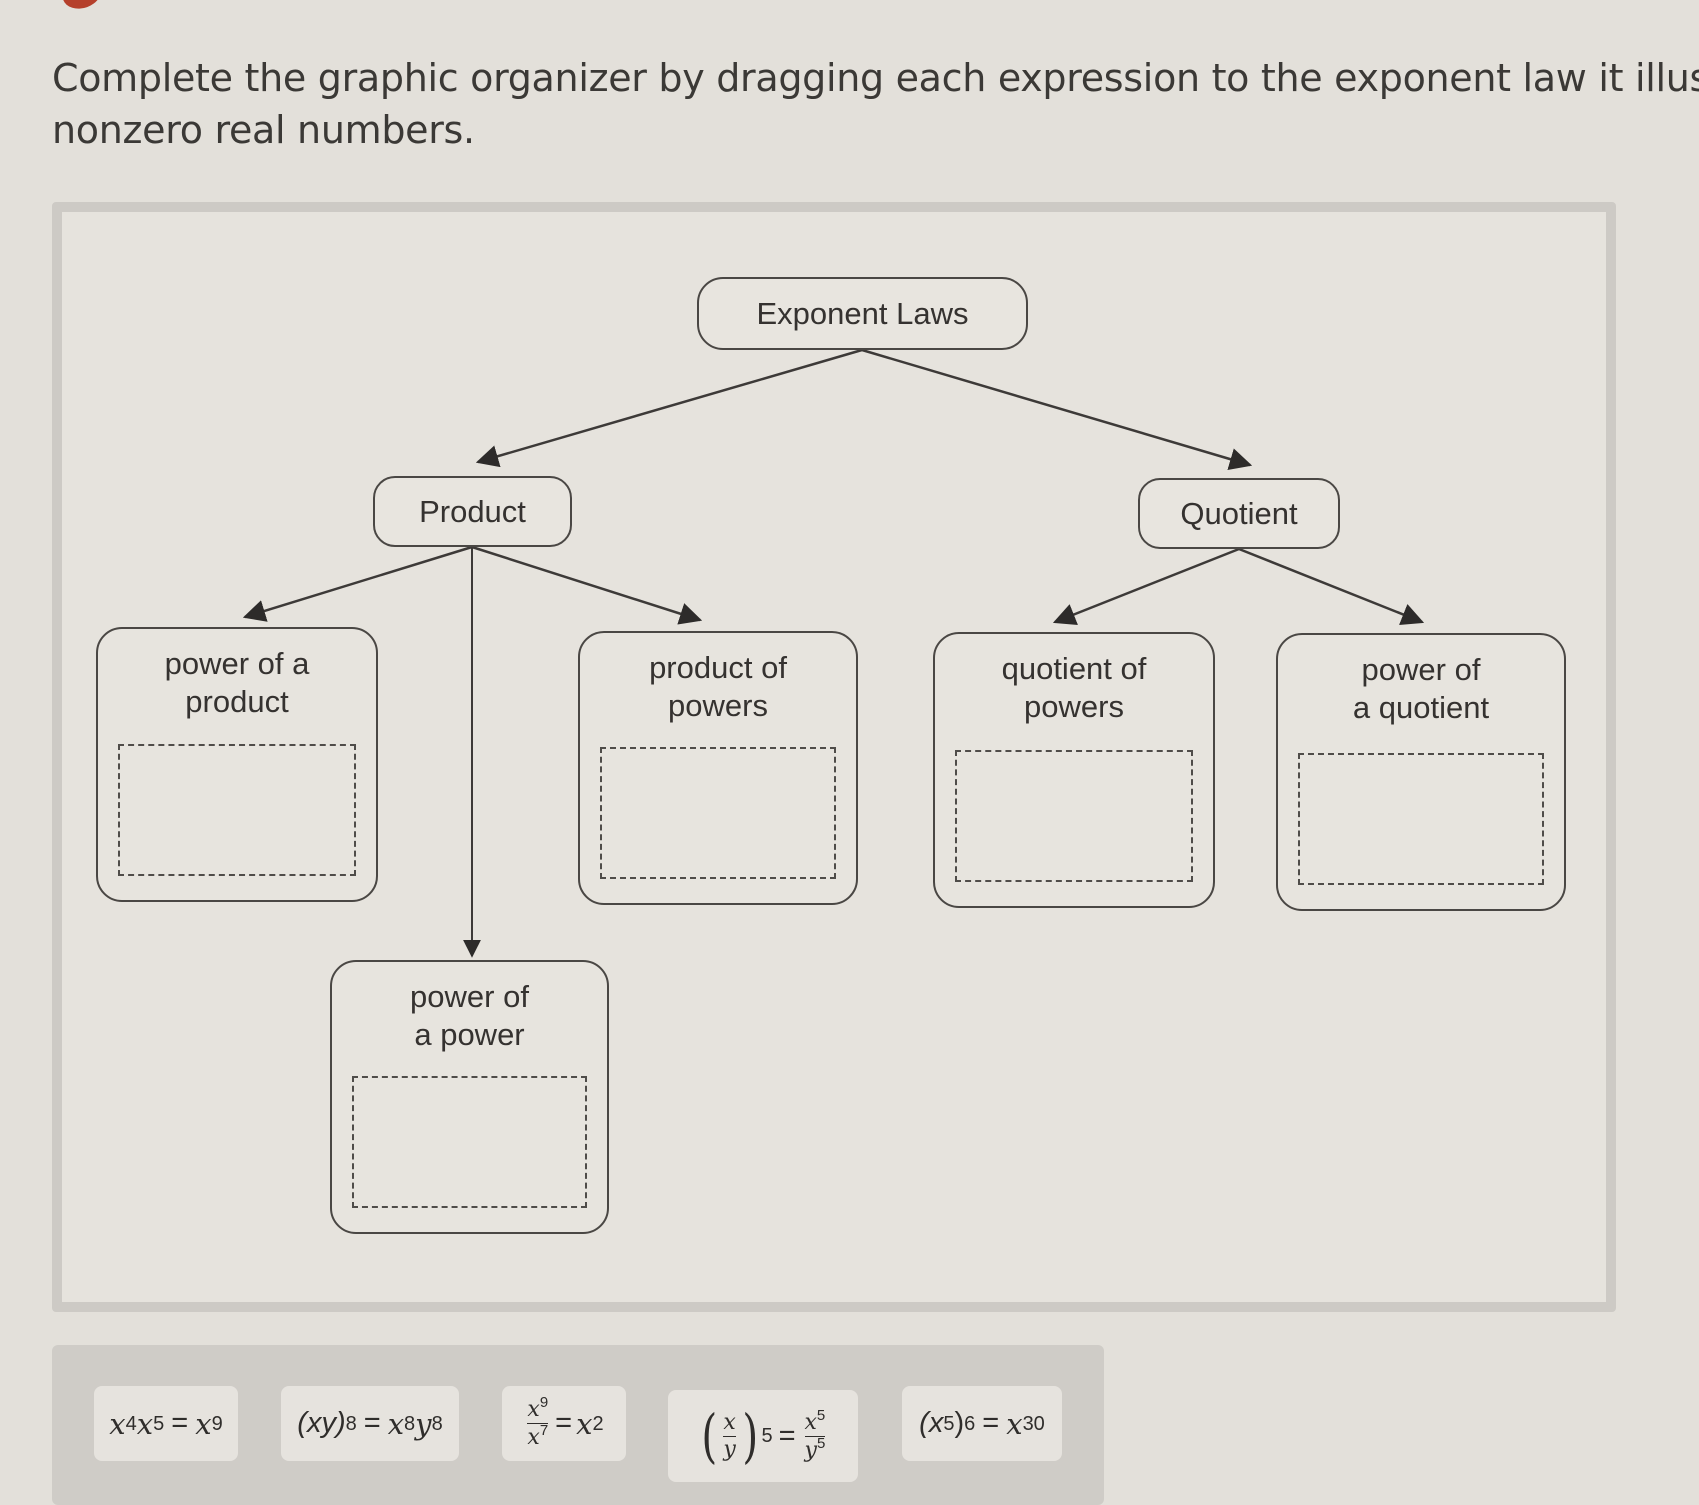 The height and width of the screenshot is (1505, 1699). What do you see at coordinates (1421, 819) in the screenshot?
I see `drop-zone-power-of-a-quotient` at bounding box center [1421, 819].